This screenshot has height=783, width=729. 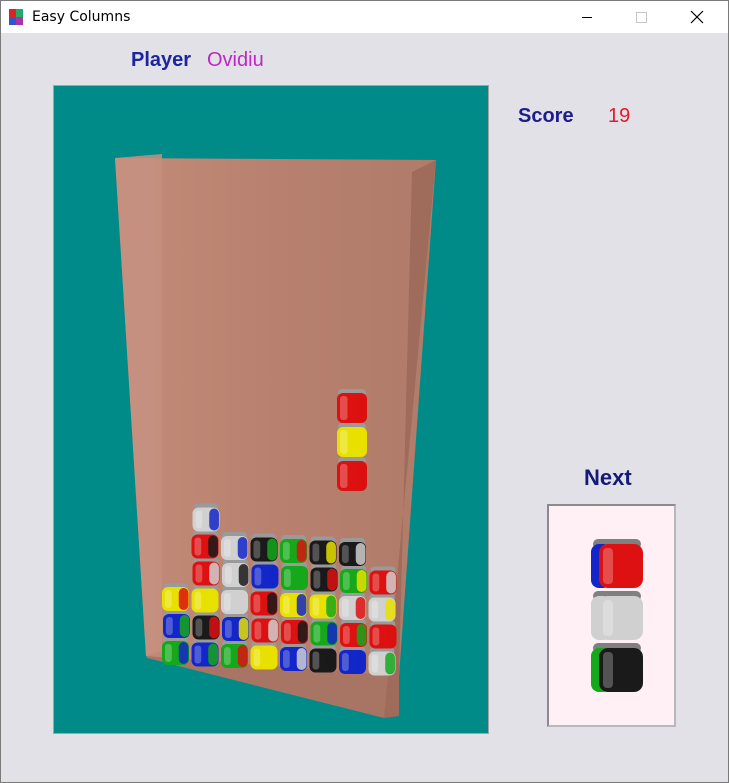 I want to click on next-label: Next, so click(x=608, y=477).